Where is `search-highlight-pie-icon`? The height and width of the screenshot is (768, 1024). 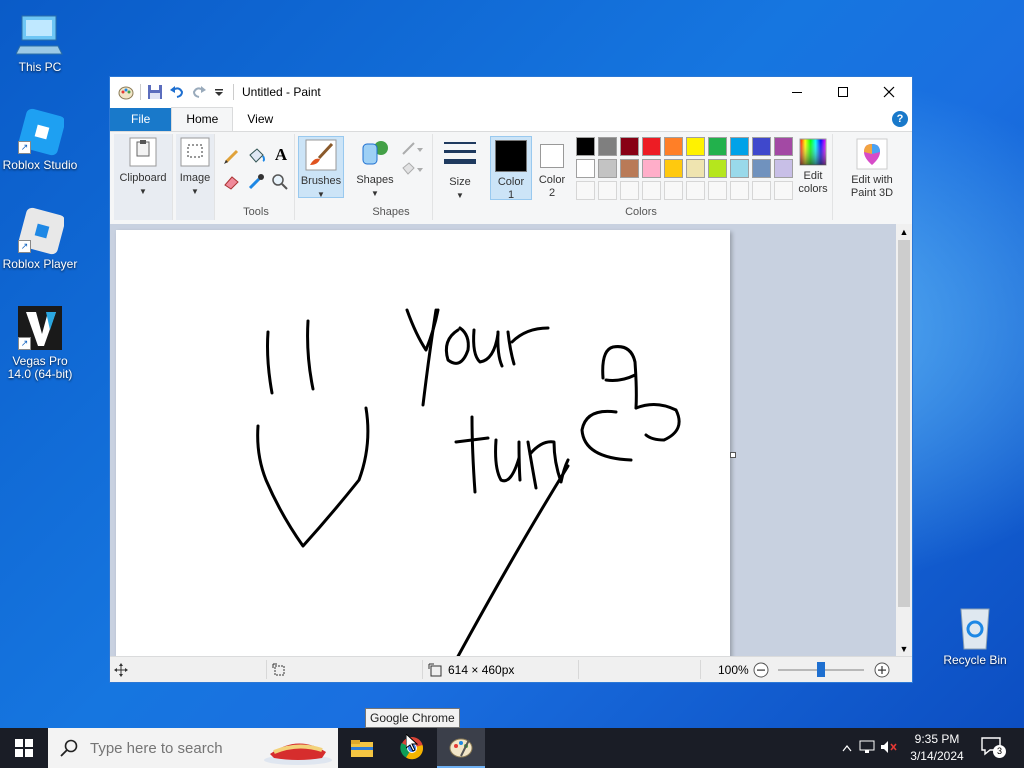 search-highlight-pie-icon is located at coordinates (298, 748).